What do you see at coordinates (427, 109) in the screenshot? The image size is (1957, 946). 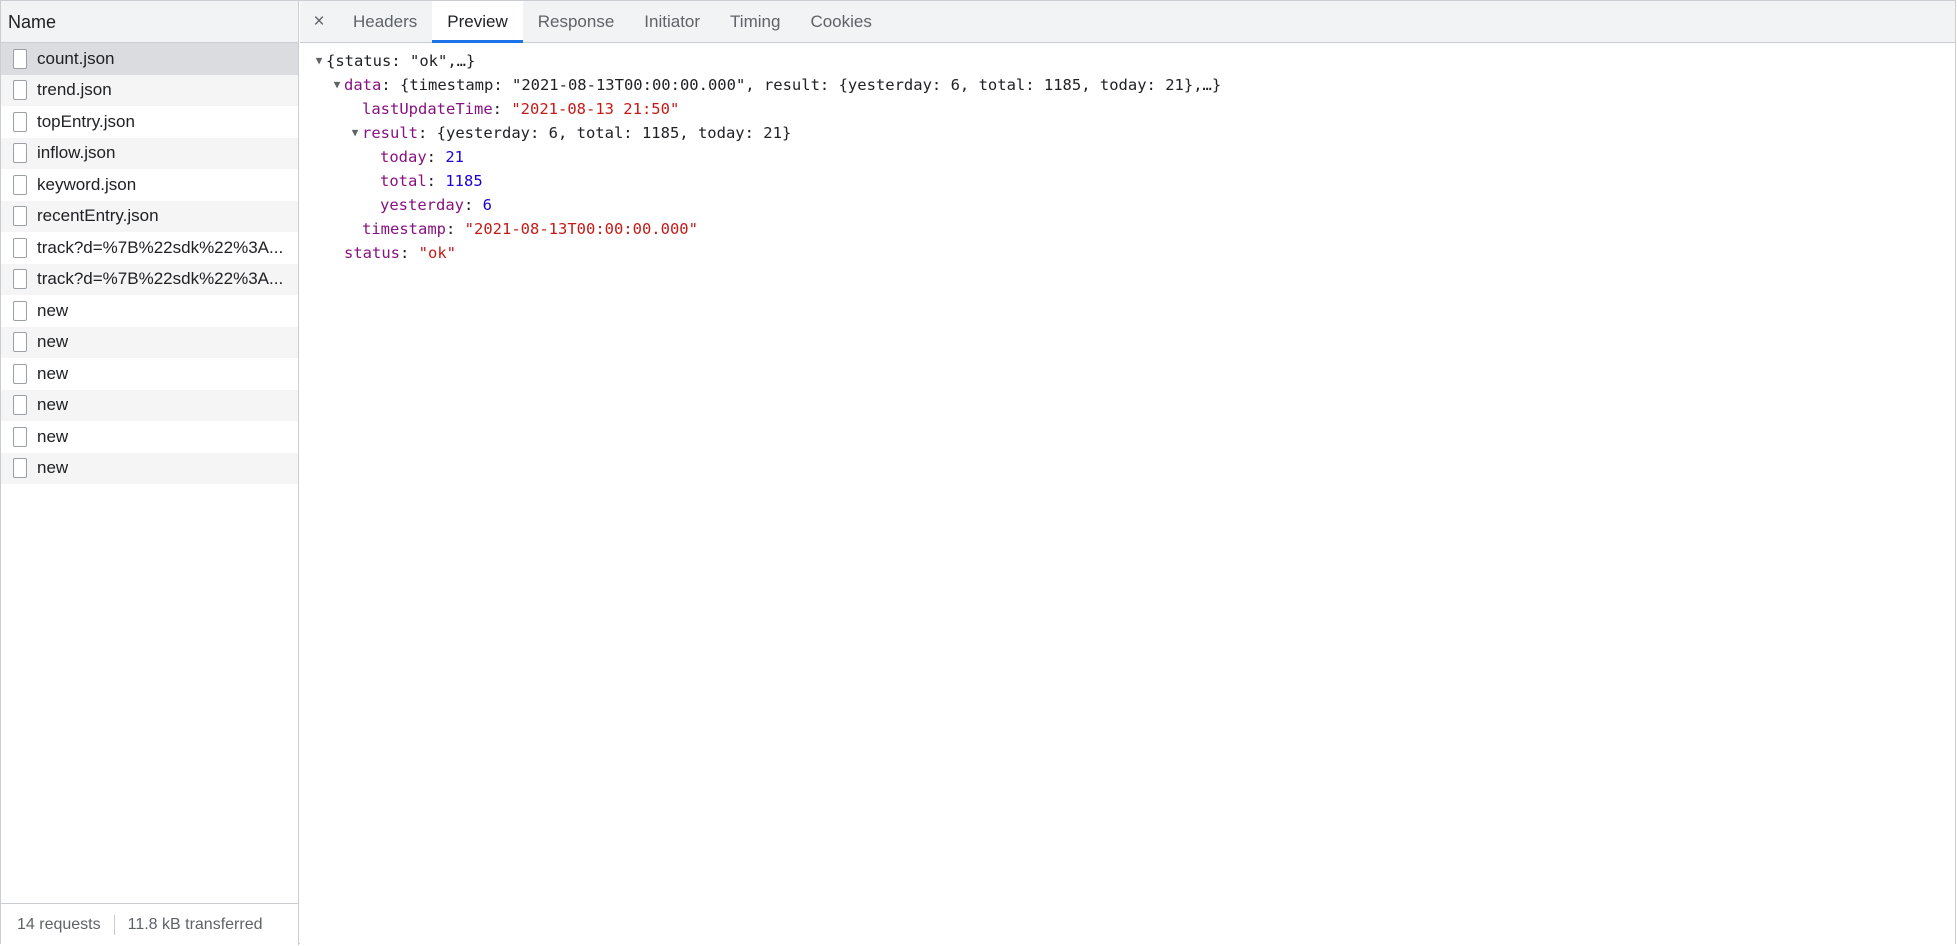 I see `json-key: lastUpdateTime` at bounding box center [427, 109].